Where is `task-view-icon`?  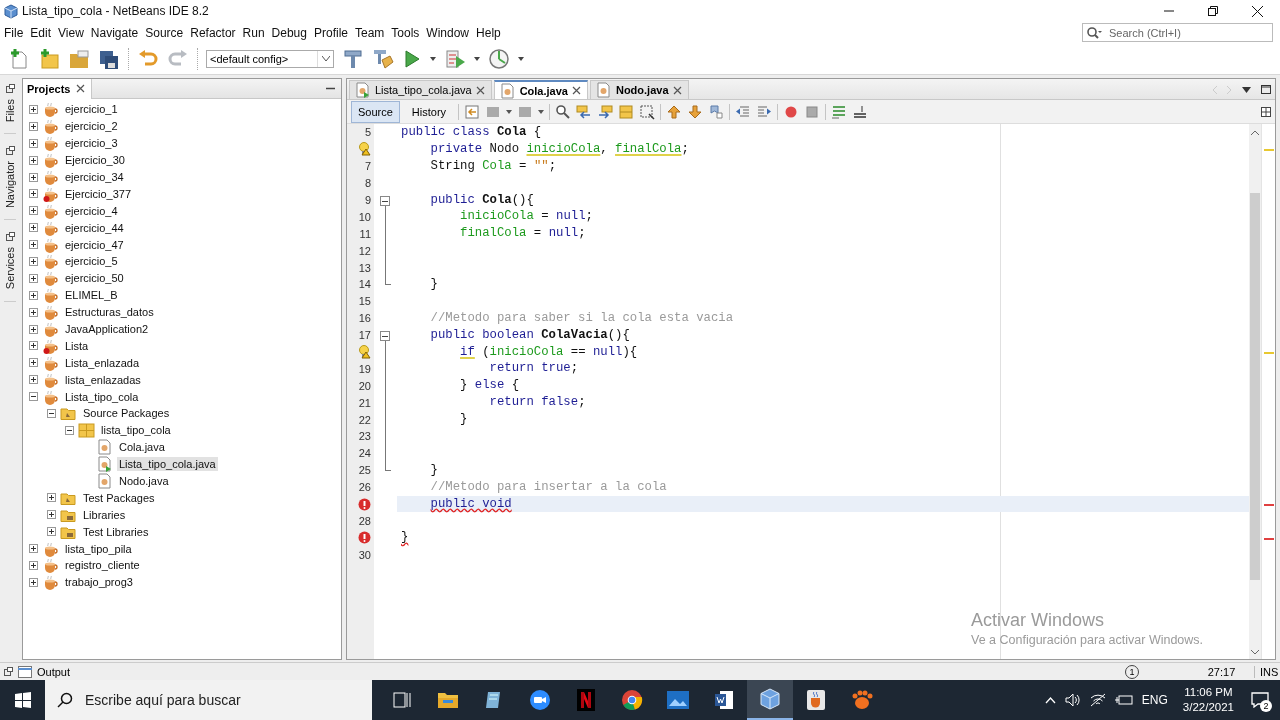
task-view-icon is located at coordinates (402, 700).